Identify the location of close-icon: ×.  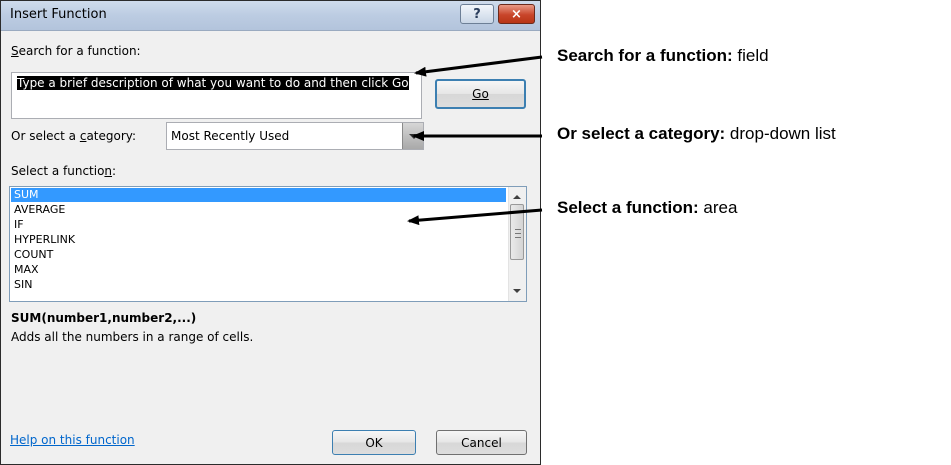
(516, 14).